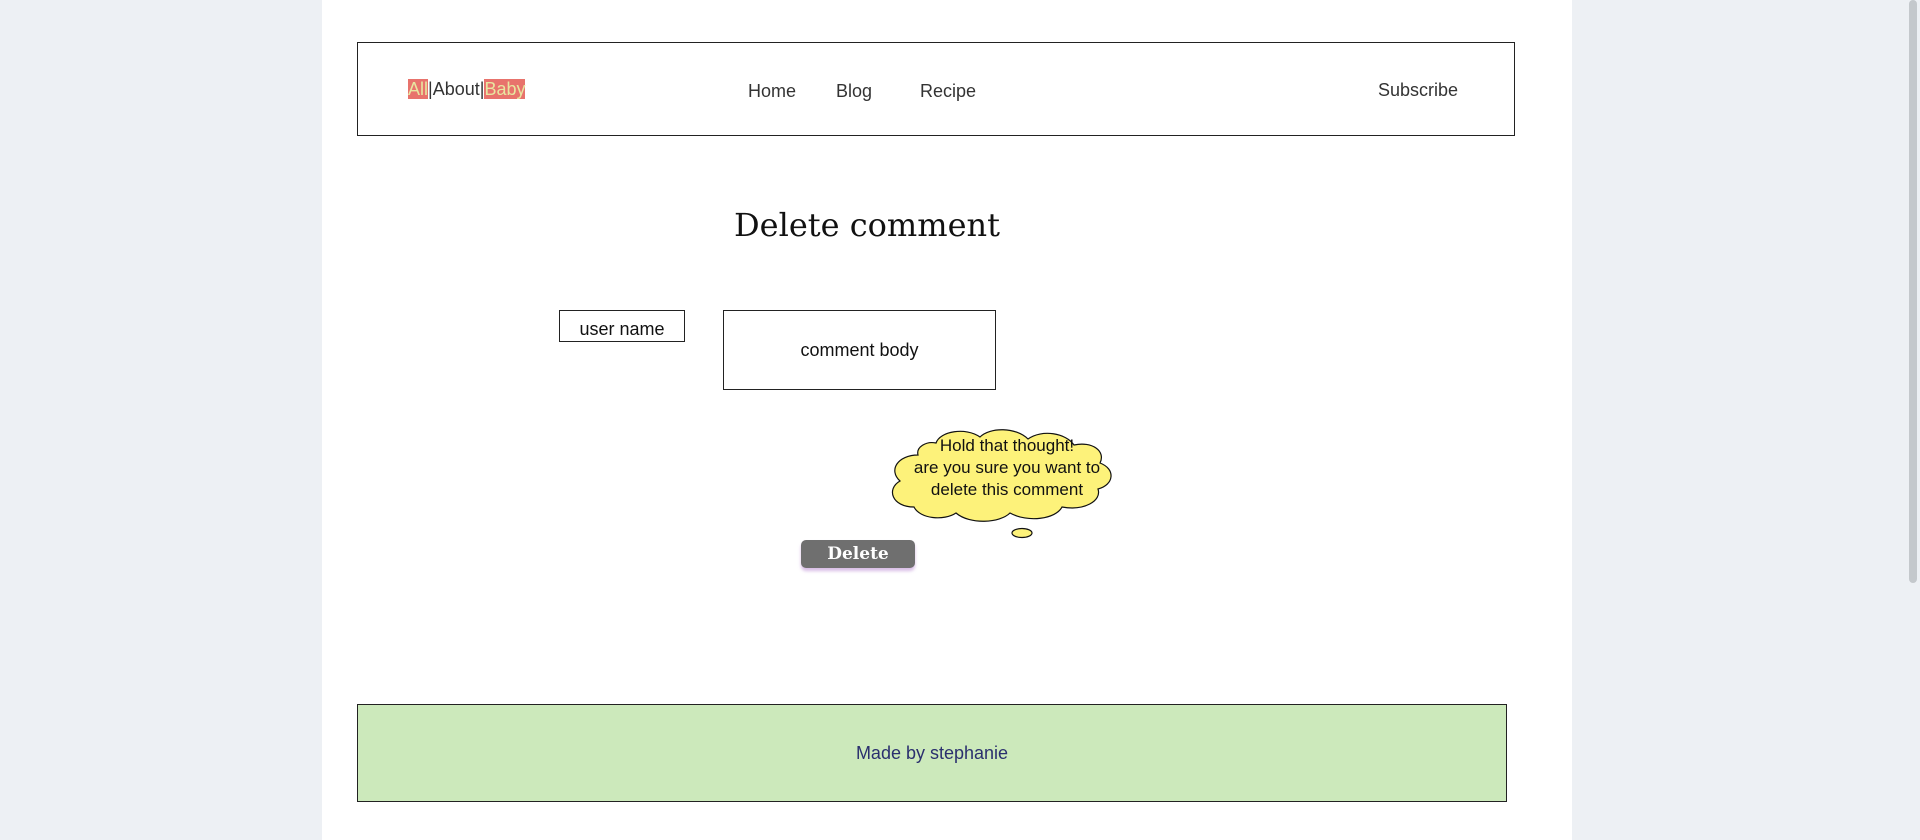  Describe the element at coordinates (1913, 291) in the screenshot. I see `scrollbar-thumb` at that location.